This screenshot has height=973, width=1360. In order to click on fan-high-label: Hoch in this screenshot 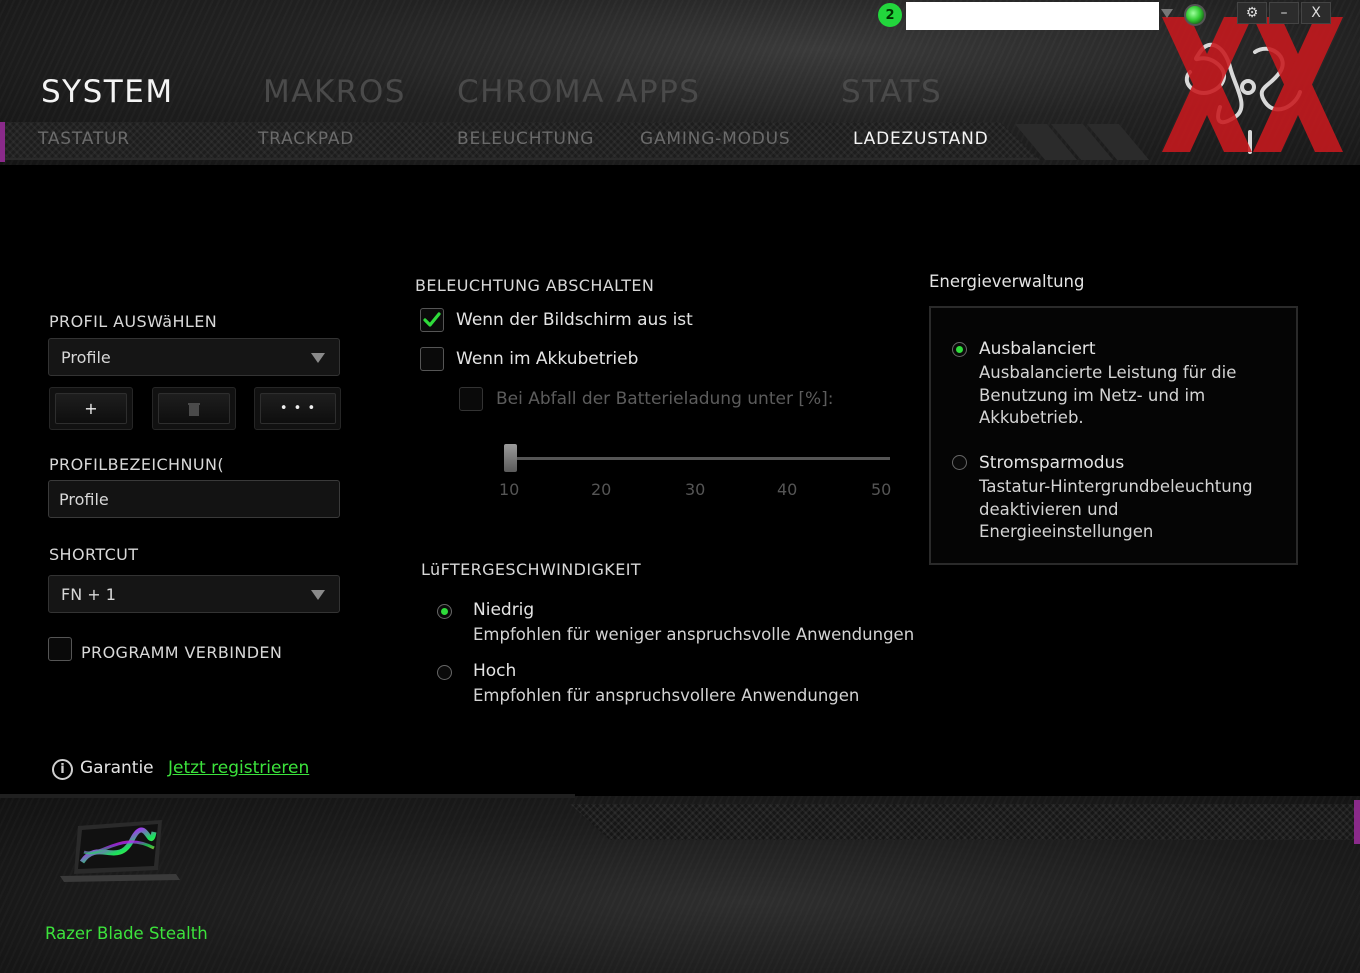, I will do `click(495, 671)`.